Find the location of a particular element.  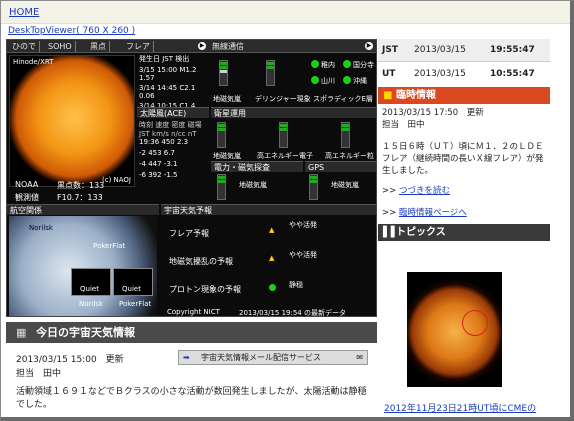

mail-service-button: ➡ 宇宙天気情報メール配信サービス ✉ is located at coordinates (273, 357).